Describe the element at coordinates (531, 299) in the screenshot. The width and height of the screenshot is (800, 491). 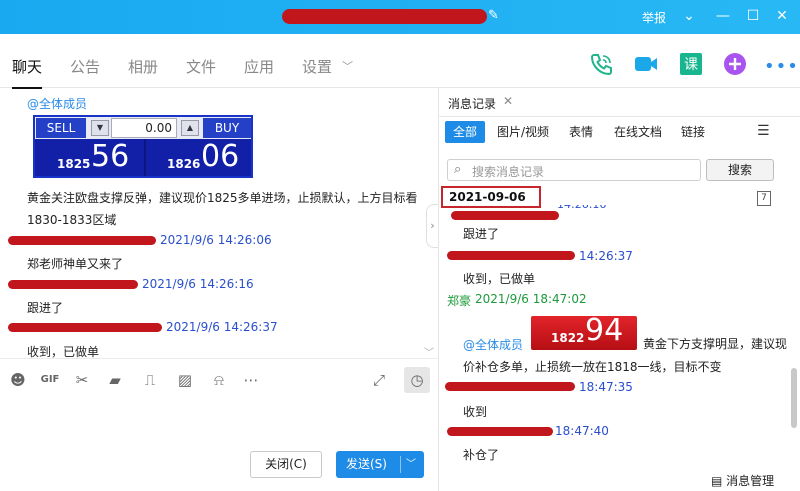
I see `history-timestamp: 2021/9/6 18:47:02` at that location.